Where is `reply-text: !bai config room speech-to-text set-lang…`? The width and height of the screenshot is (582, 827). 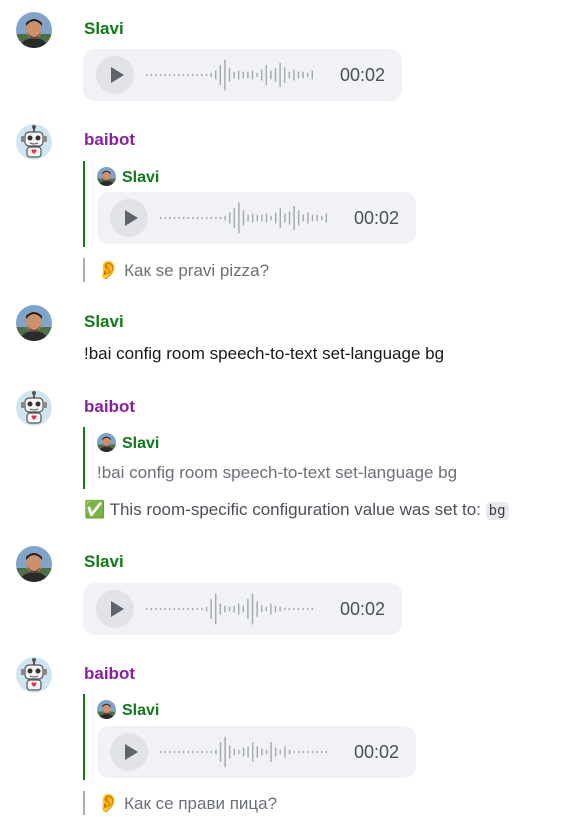
reply-text: !bai config room speech-to-text set-lang… is located at coordinates (277, 472).